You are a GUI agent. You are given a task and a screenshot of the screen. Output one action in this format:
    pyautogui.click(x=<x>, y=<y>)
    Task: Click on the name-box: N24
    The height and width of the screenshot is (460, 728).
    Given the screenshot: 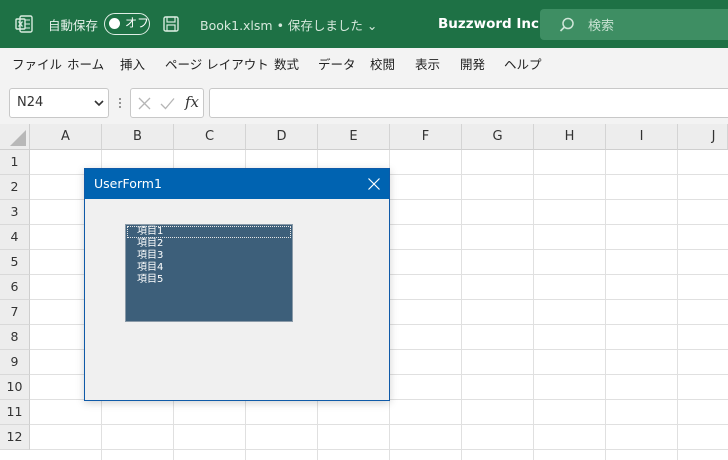 What is the action you would take?
    pyautogui.click(x=59, y=103)
    